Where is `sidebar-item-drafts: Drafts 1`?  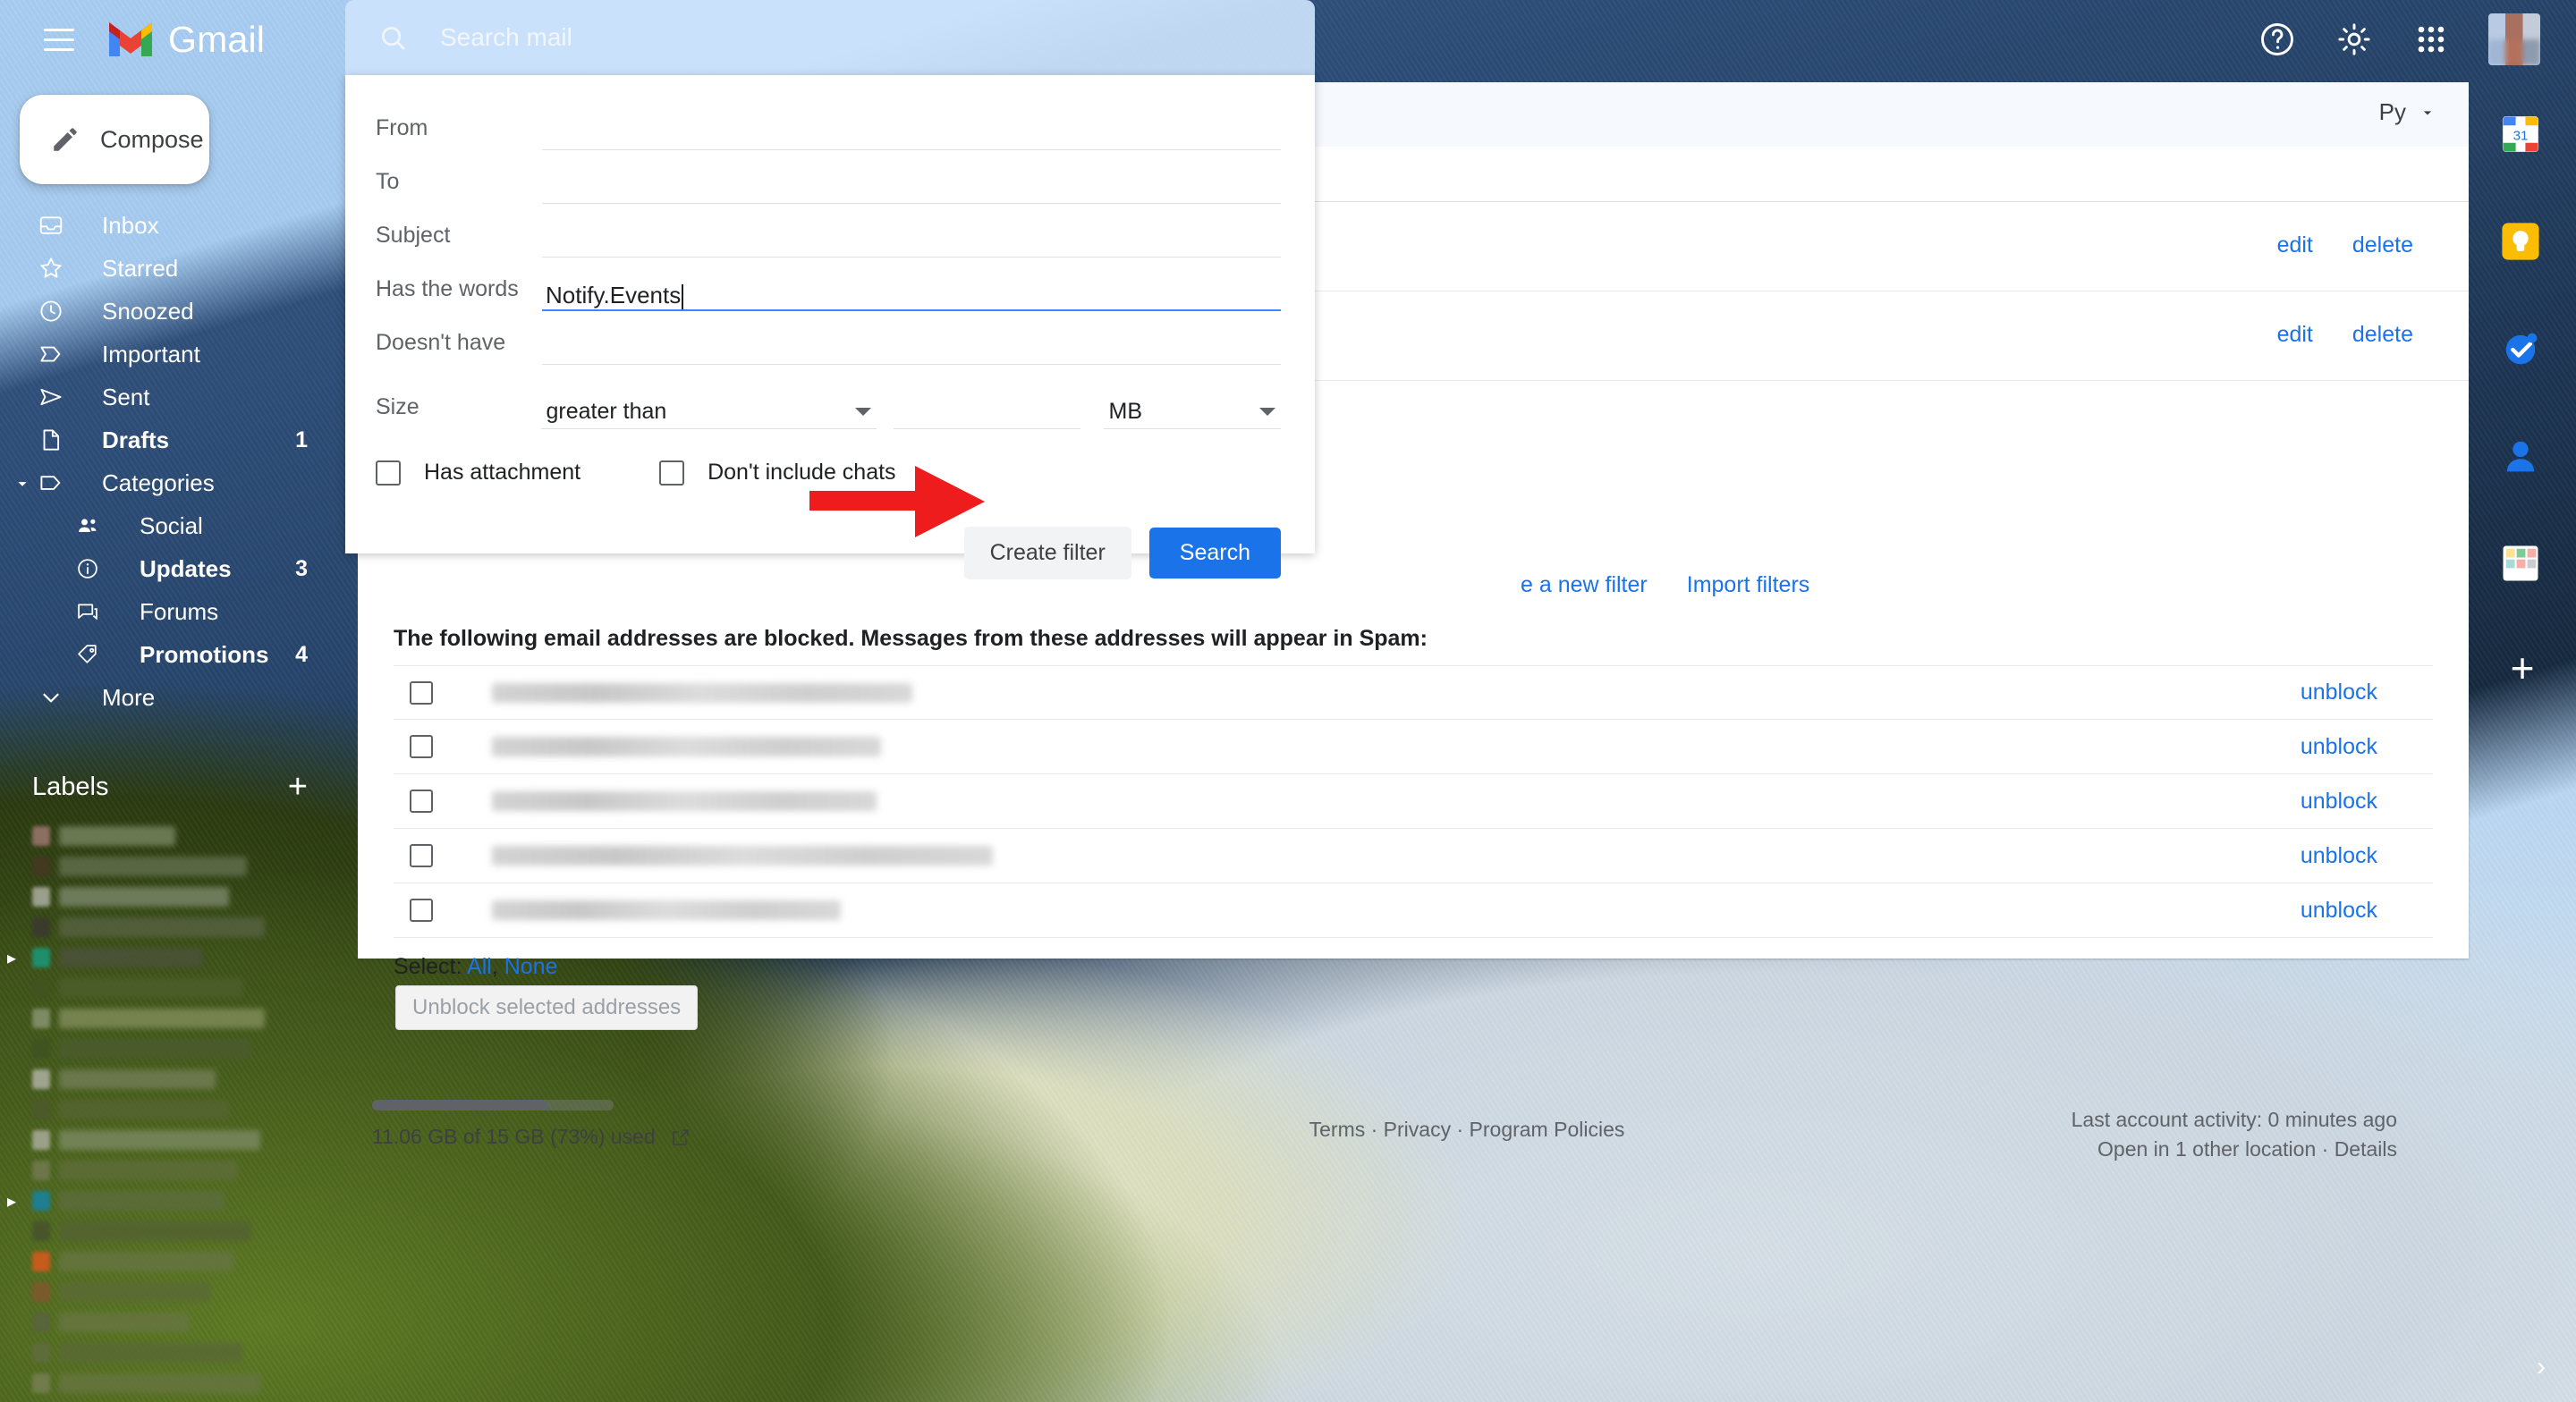
sidebar-item-drafts: Drafts 1 is located at coordinates (179, 439).